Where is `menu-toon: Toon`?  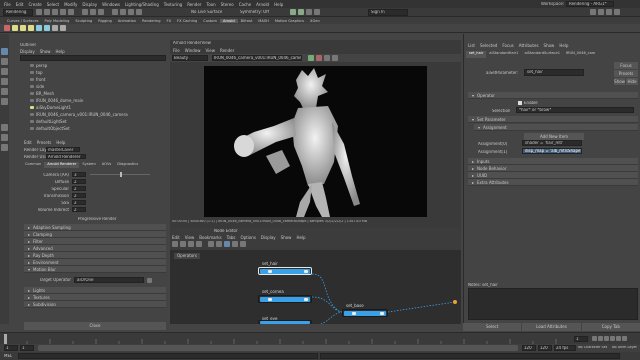 menu-toon: Toon is located at coordinates (210, 4).